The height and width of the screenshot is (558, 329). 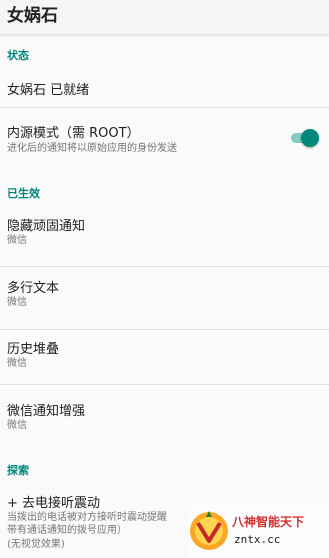 What do you see at coordinates (164, 416) in the screenshot?
I see `active-item-wechat-enhance: 微信通知增强 微信` at bounding box center [164, 416].